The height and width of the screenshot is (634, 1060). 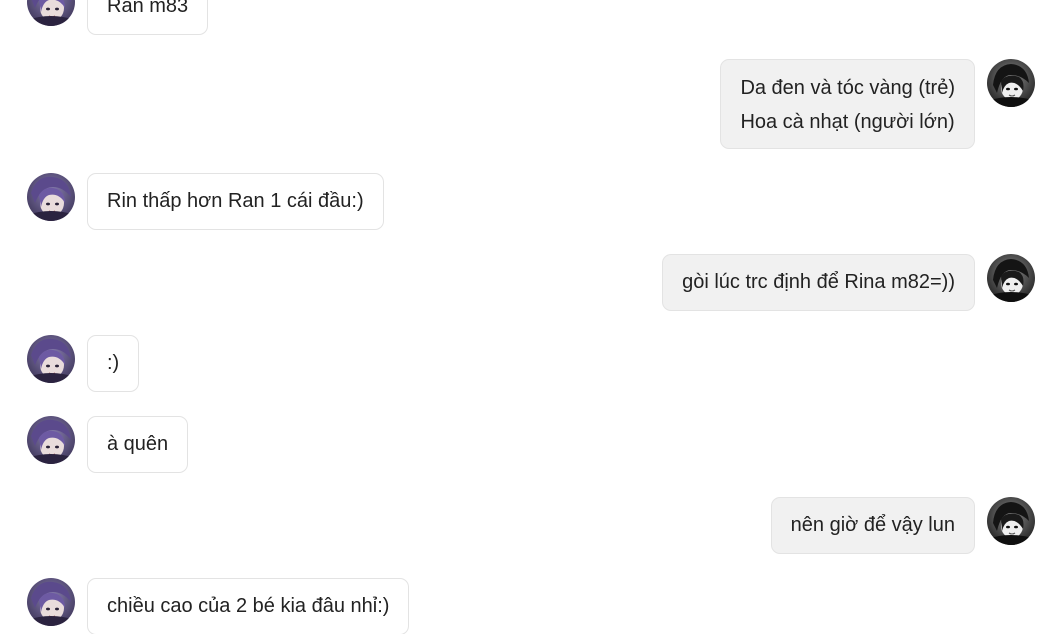 I want to click on message-text: :), so click(x=113, y=363).